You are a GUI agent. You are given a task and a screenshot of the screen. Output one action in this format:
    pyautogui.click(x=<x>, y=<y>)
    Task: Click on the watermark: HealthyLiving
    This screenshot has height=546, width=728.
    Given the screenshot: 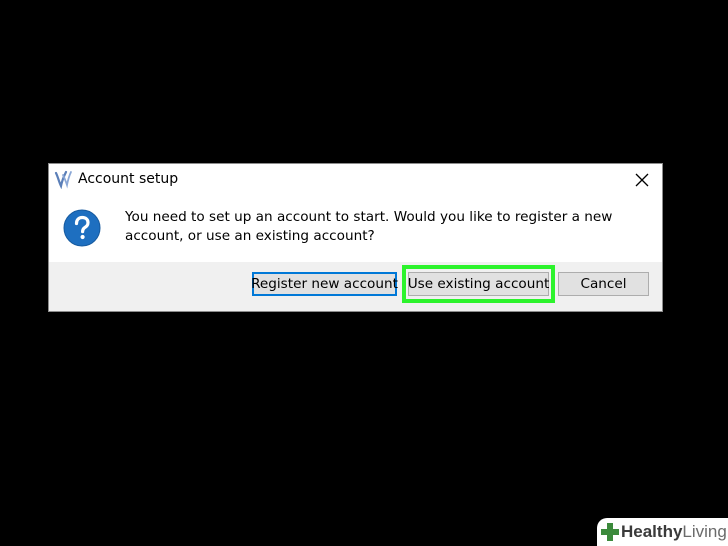 What is the action you would take?
    pyautogui.click(x=662, y=532)
    